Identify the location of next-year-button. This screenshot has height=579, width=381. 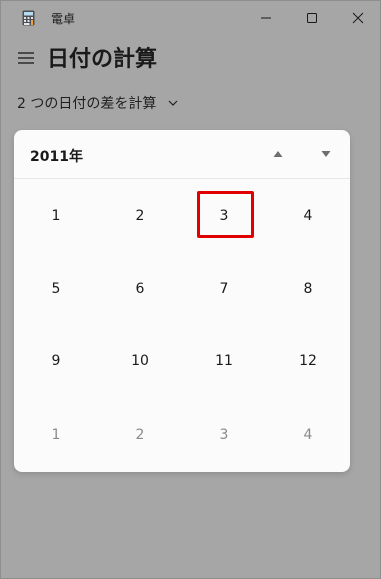
(326, 154).